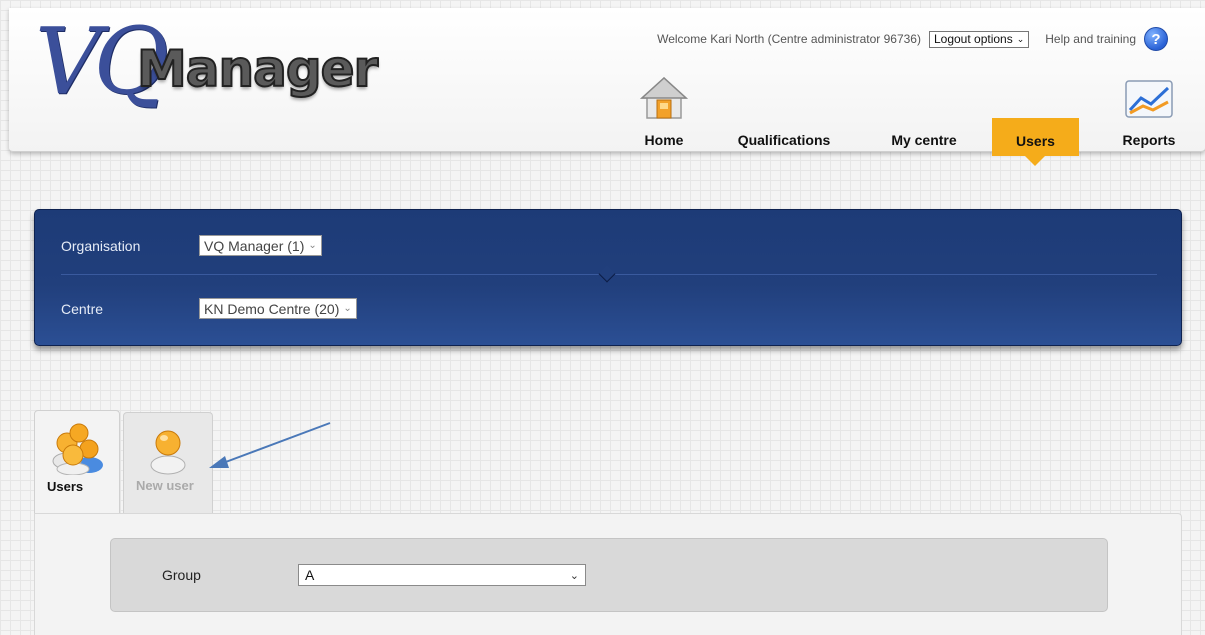 The image size is (1205, 635). Describe the element at coordinates (1149, 140) in the screenshot. I see `nav-reports-label: Reports` at that location.